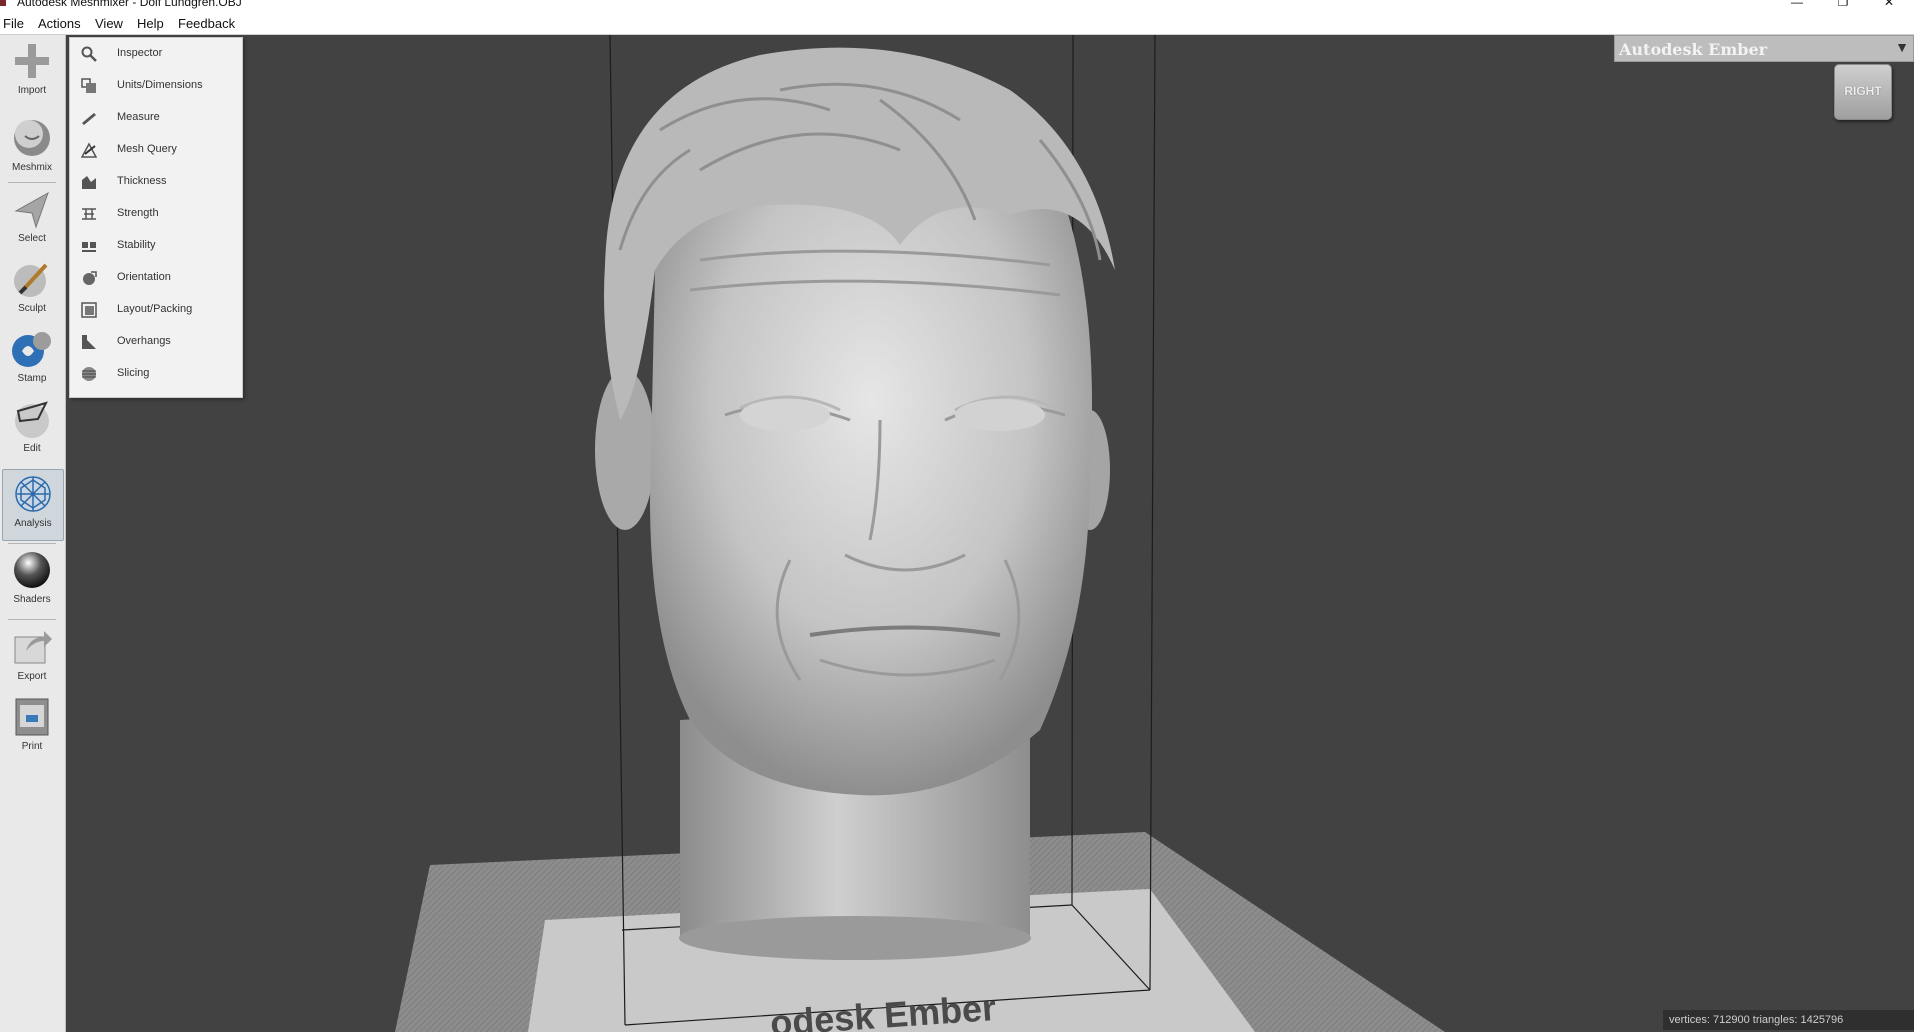 This screenshot has height=1032, width=1914. What do you see at coordinates (1889, 4) in the screenshot?
I see `close-button: ✕` at bounding box center [1889, 4].